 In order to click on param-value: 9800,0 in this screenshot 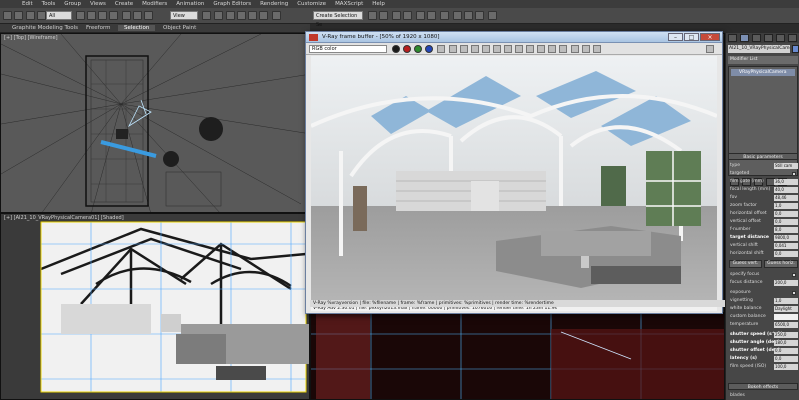, I will do `click(786, 238)`.